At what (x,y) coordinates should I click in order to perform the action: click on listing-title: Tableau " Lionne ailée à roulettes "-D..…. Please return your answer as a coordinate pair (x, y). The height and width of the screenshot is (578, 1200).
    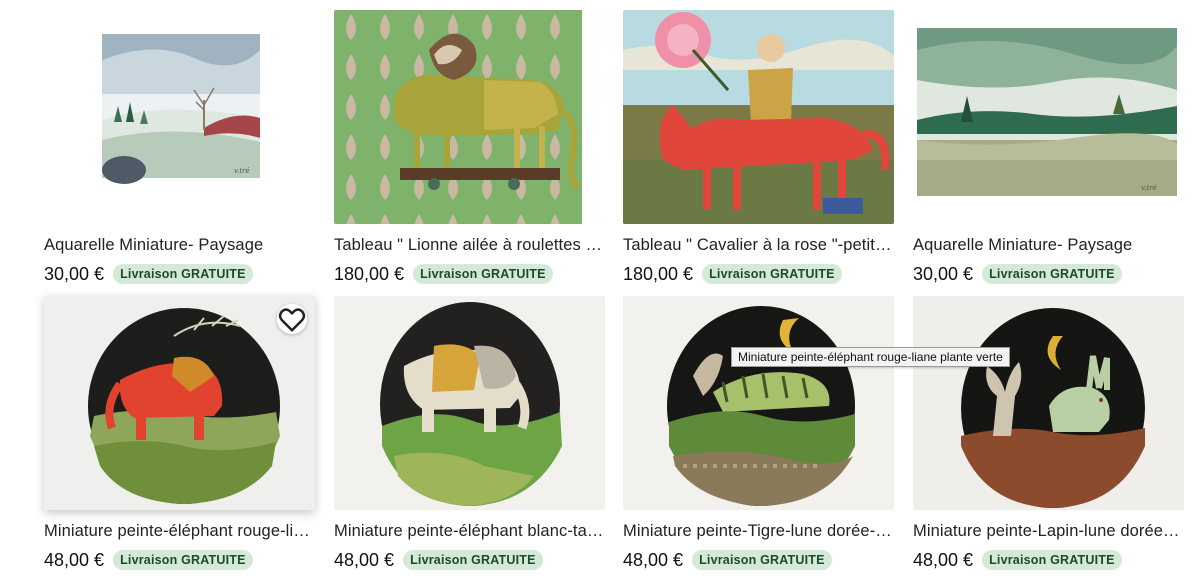
    Looking at the image, I should click on (469, 245).